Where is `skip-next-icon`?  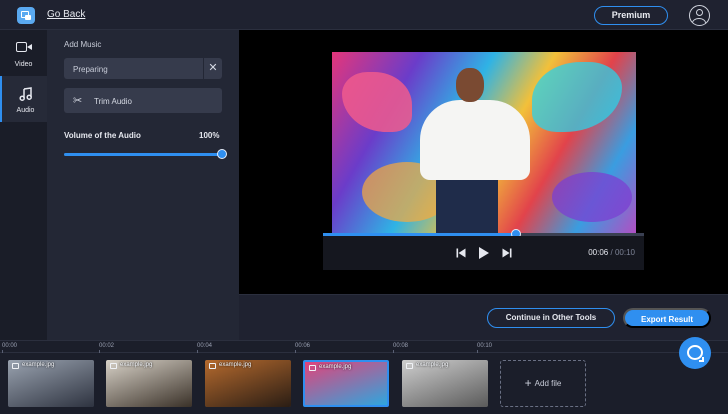
skip-next-icon is located at coordinates (507, 253).